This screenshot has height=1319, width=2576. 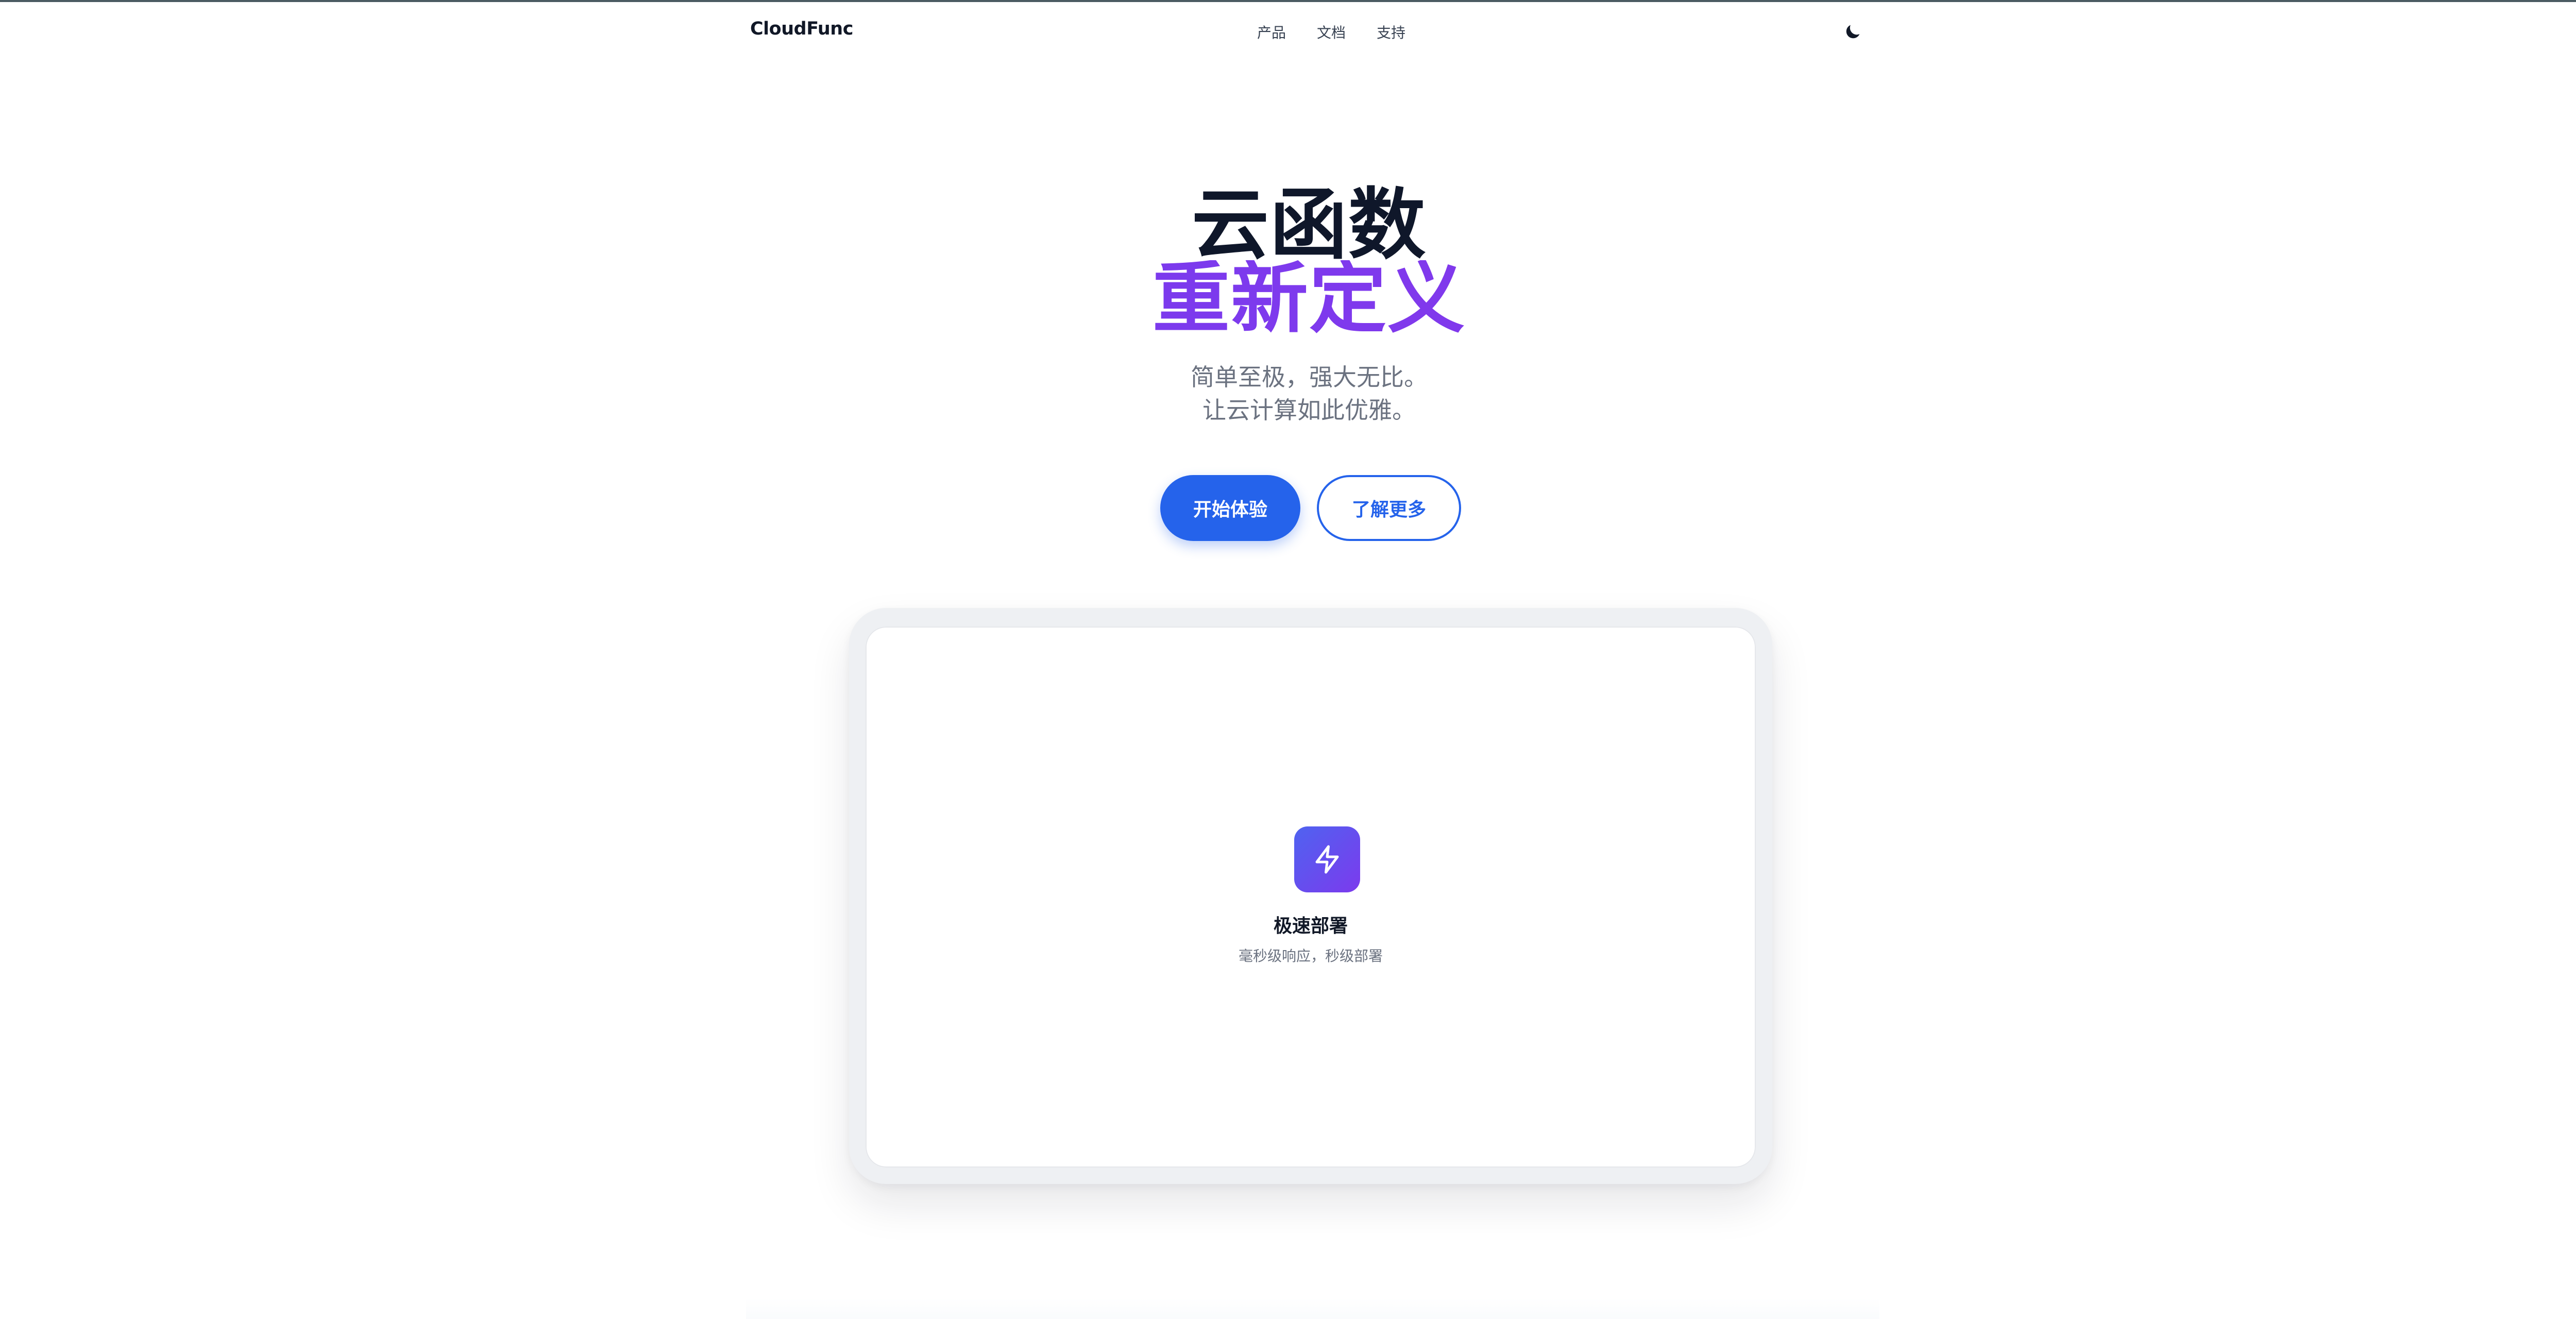 I want to click on nav-links: 产品 文档 支持, so click(x=1331, y=32).